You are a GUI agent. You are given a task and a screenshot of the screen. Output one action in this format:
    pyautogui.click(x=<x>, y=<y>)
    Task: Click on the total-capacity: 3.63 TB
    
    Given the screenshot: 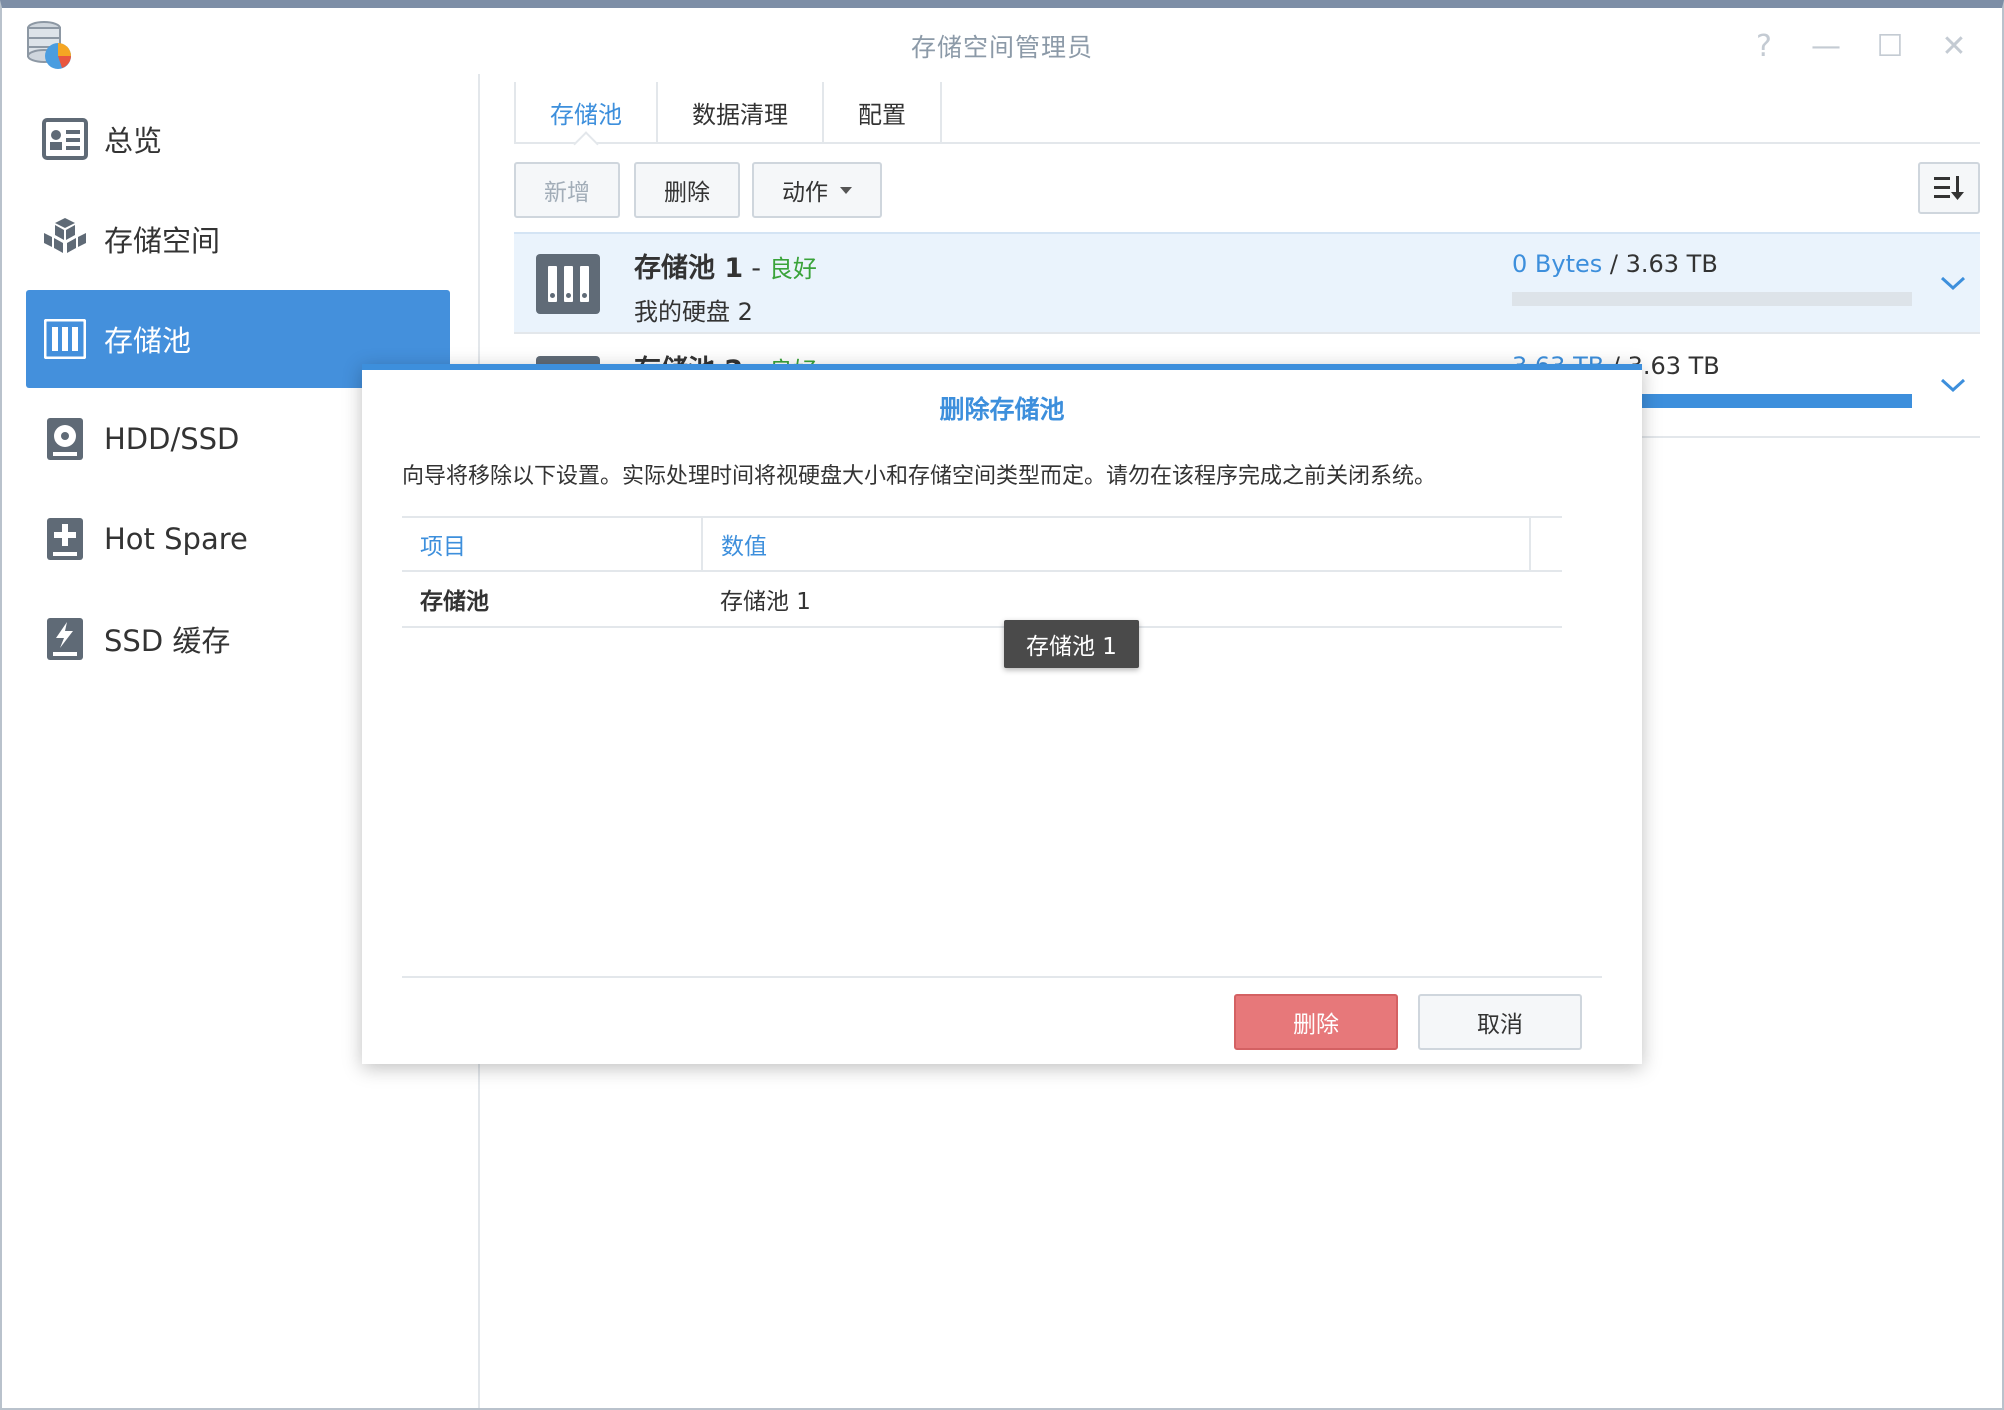 What is the action you would take?
    pyautogui.click(x=1671, y=264)
    